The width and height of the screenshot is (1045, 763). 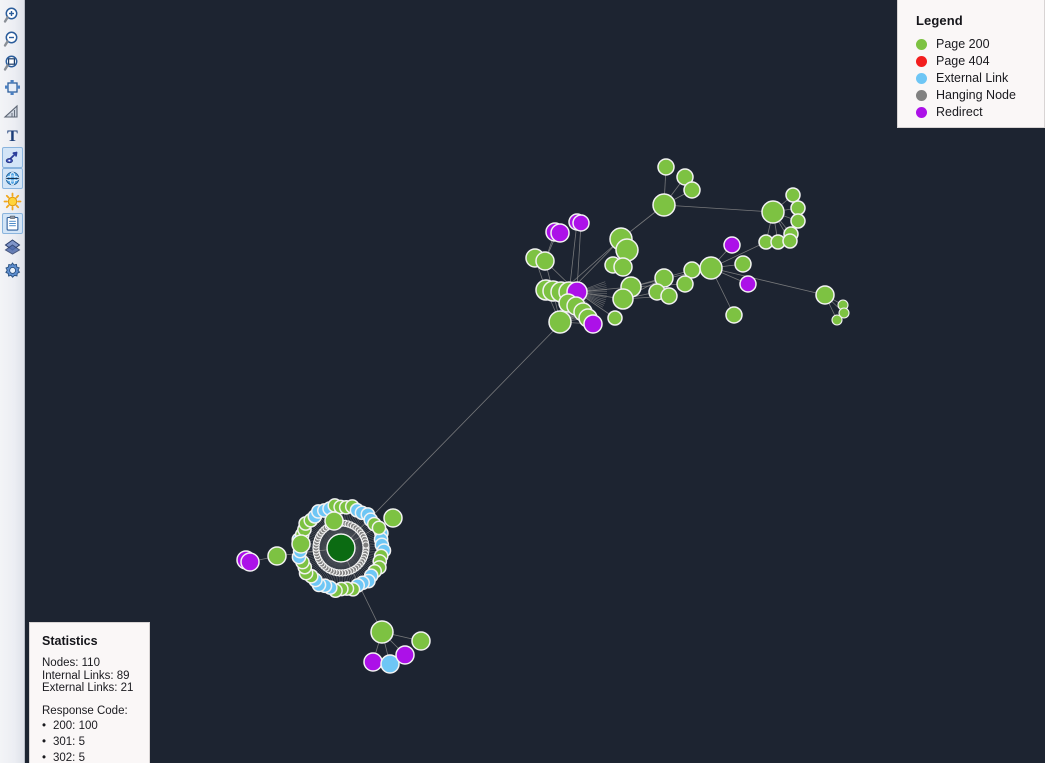 What do you see at coordinates (12, 111) in the screenshot?
I see `scale-ruler-icon` at bounding box center [12, 111].